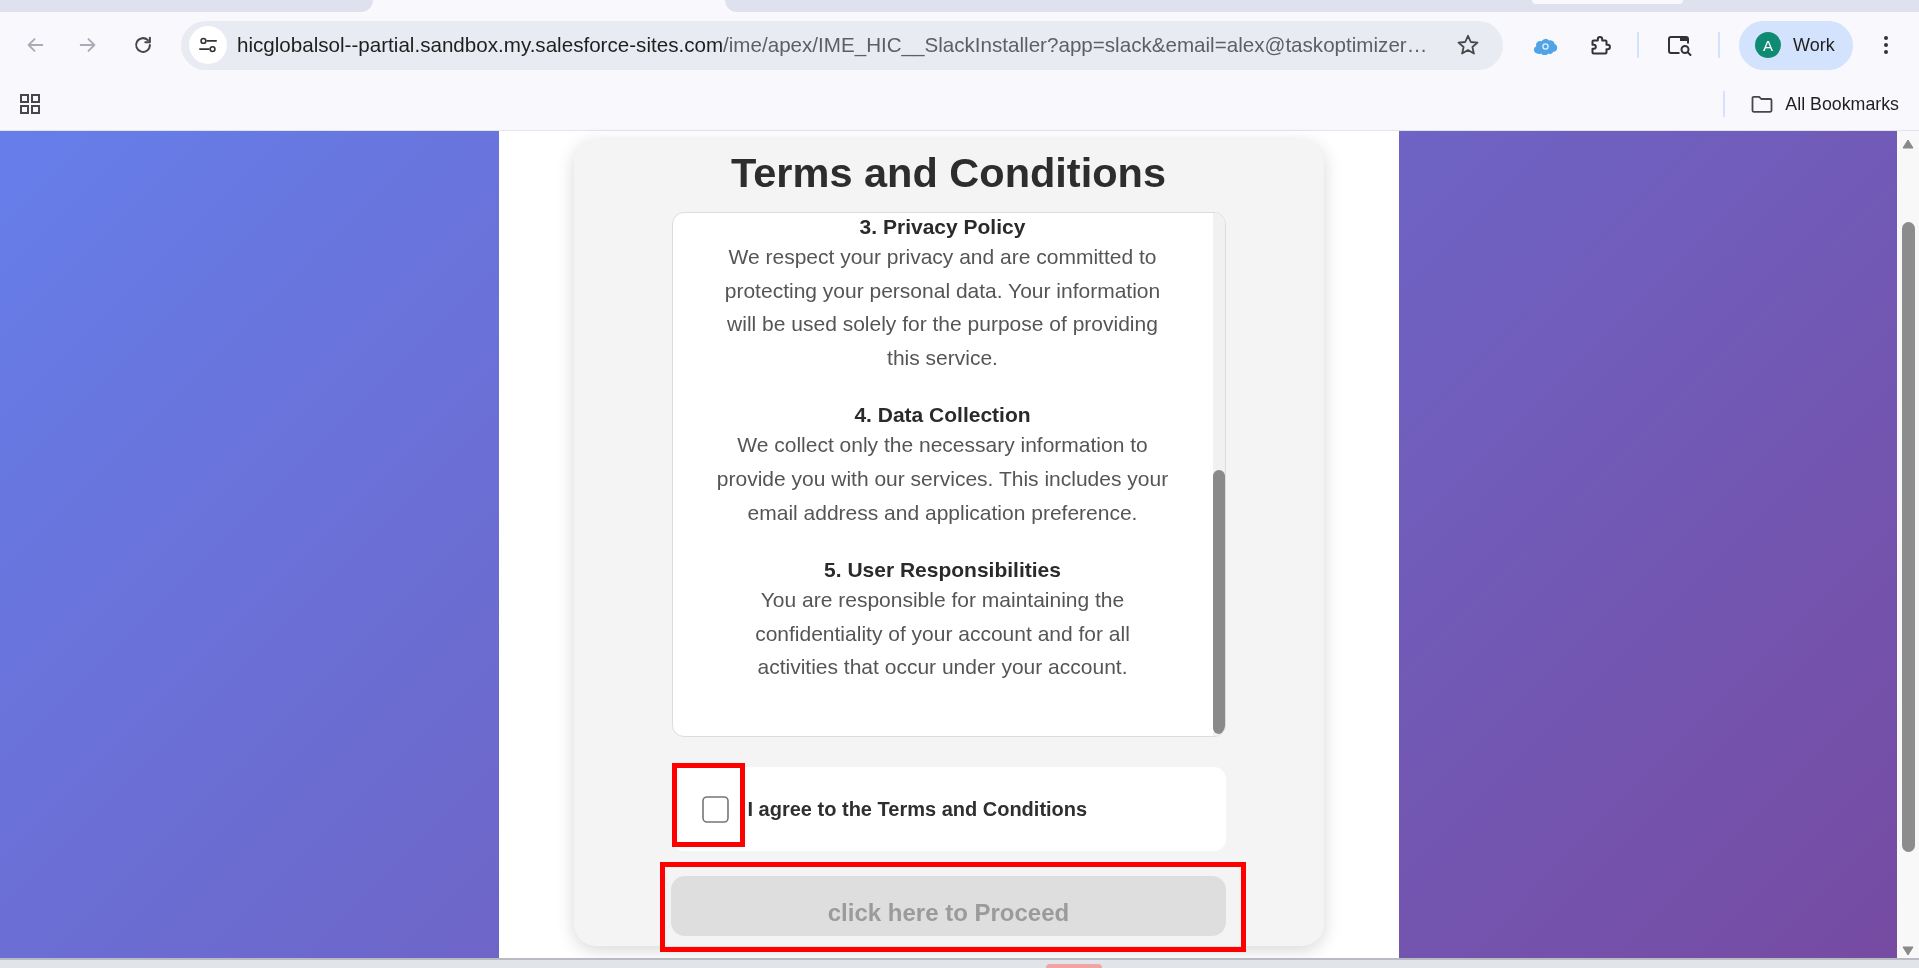 Image resolution: width=1919 pixels, height=968 pixels. Describe the element at coordinates (1908, 951) in the screenshot. I see `scroll-down-icon` at that location.